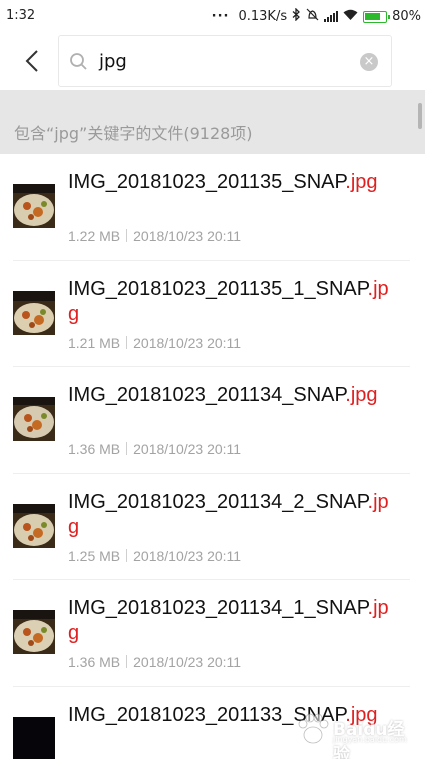  Describe the element at coordinates (133, 133) in the screenshot. I see `results-count-label: 包含“jpg”关键字的文件(9128项)` at that location.